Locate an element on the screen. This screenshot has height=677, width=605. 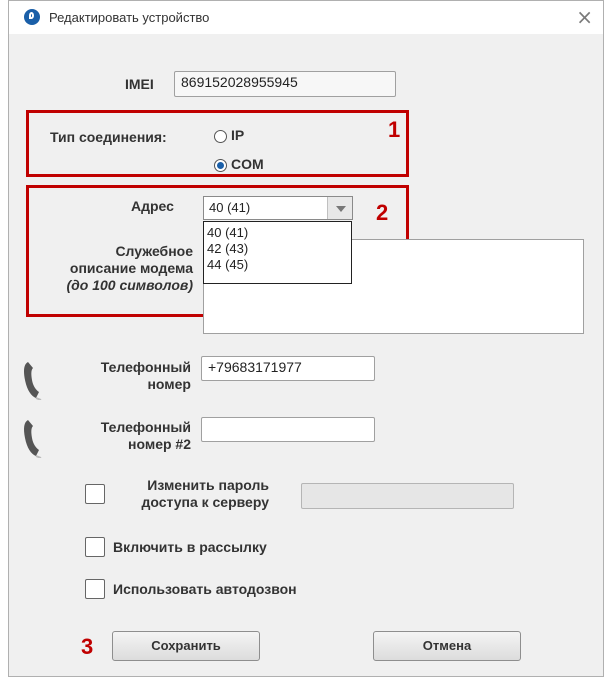
change-password-label-line2: доступа к серверу is located at coordinates (205, 502).